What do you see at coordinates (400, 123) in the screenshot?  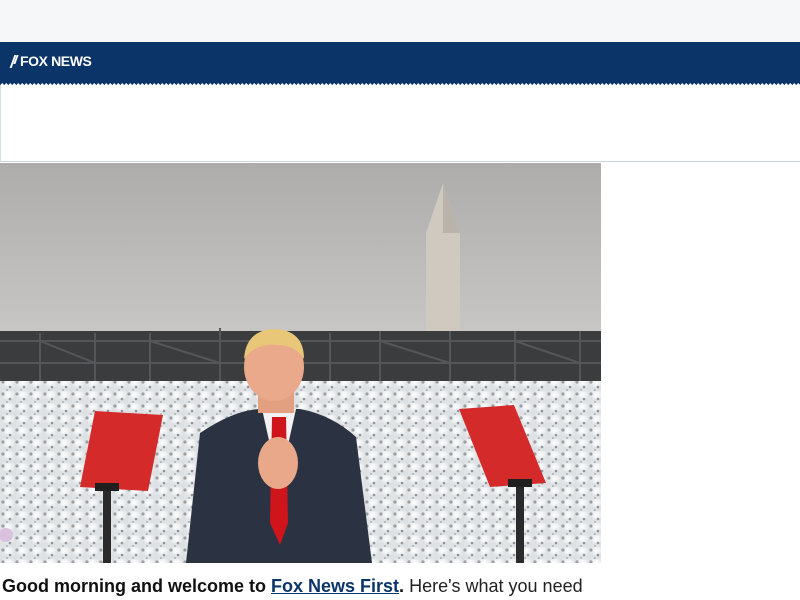 I see `ad-slot` at bounding box center [400, 123].